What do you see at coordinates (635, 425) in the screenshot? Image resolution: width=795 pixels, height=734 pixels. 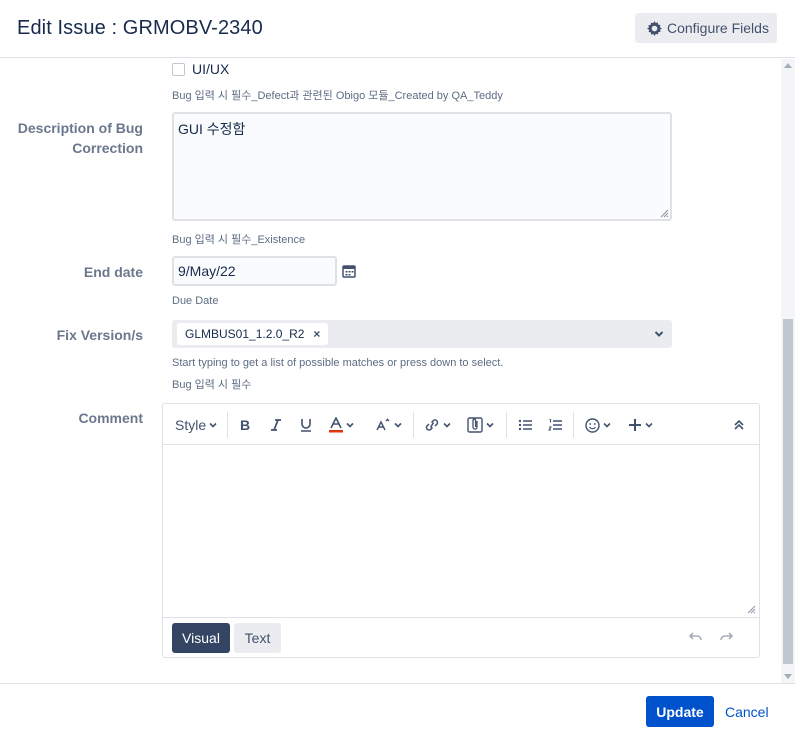 I see `insert-more-icon` at bounding box center [635, 425].